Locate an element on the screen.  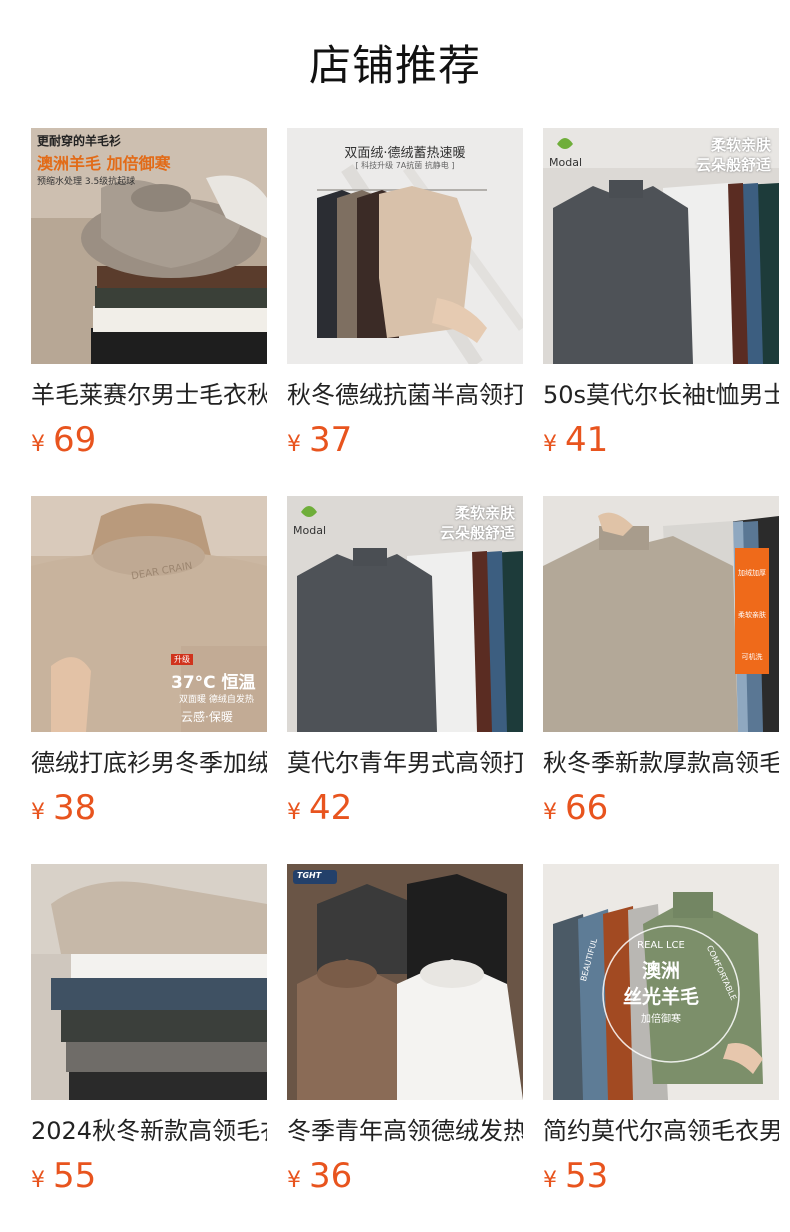
product-card: Modal 柔软亲肤 云朵般舒适 50s莫代尔长袖t恤男士 ¥41 is located at coordinates (661, 296).